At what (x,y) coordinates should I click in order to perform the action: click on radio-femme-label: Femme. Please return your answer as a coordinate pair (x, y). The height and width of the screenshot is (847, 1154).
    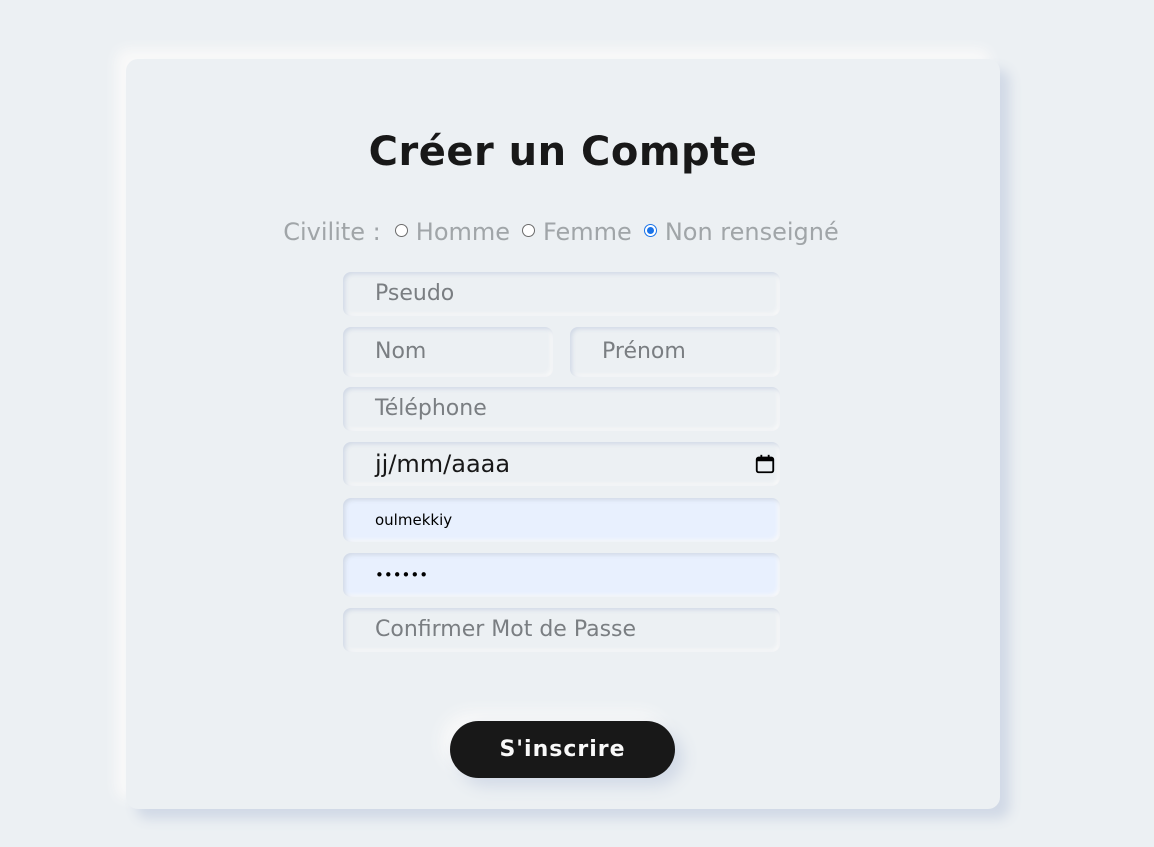
    Looking at the image, I should click on (587, 232).